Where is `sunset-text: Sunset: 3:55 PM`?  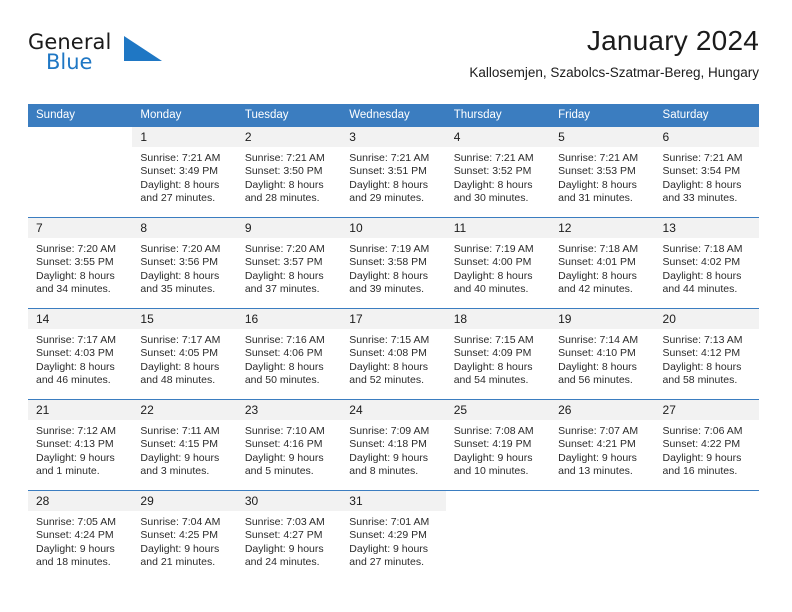
sunset-text: Sunset: 3:55 PM is located at coordinates (75, 262).